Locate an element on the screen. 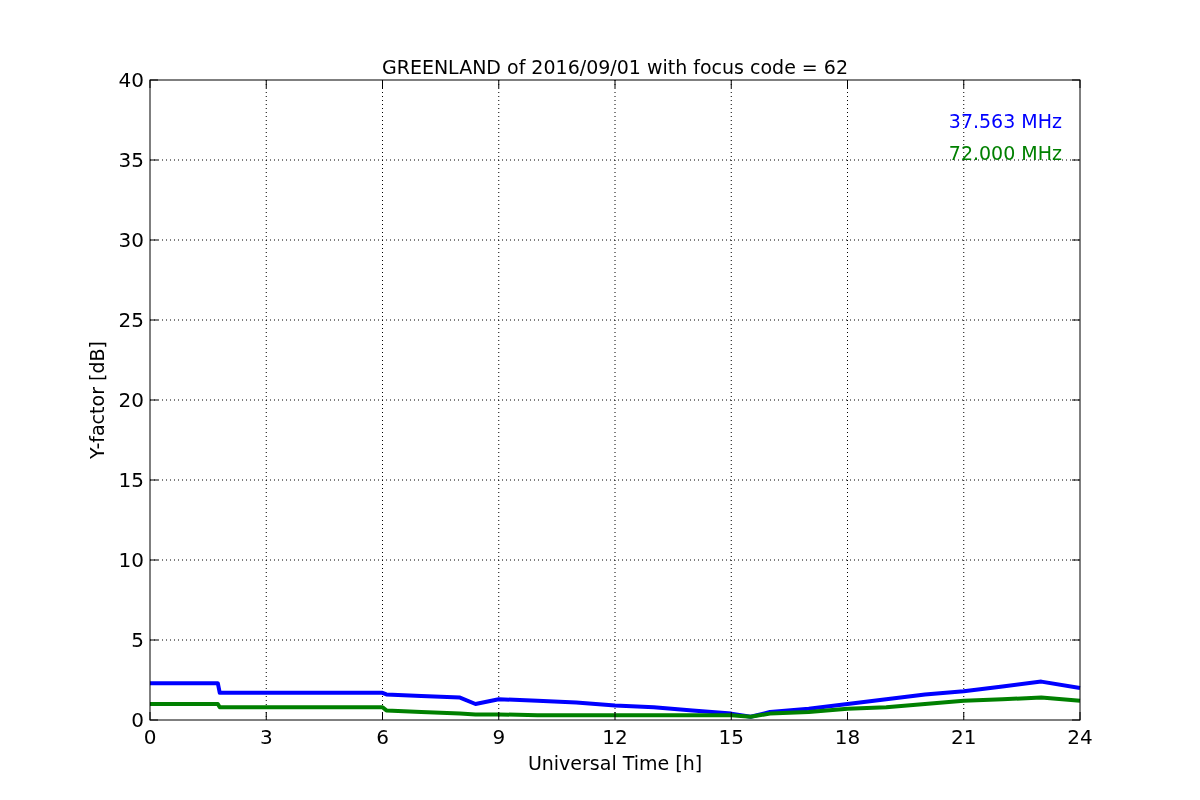 The height and width of the screenshot is (800, 1200). y-tick-label: 0 is located at coordinates (137, 720).